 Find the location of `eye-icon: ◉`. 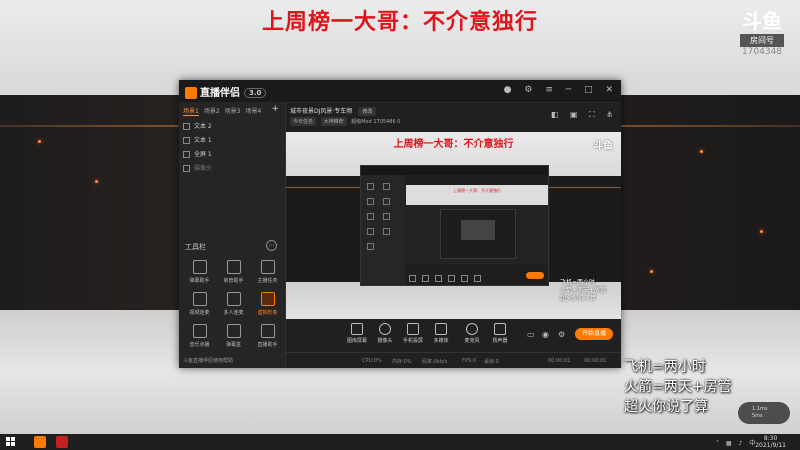

eye-icon: ◉ is located at coordinates (545, 334).